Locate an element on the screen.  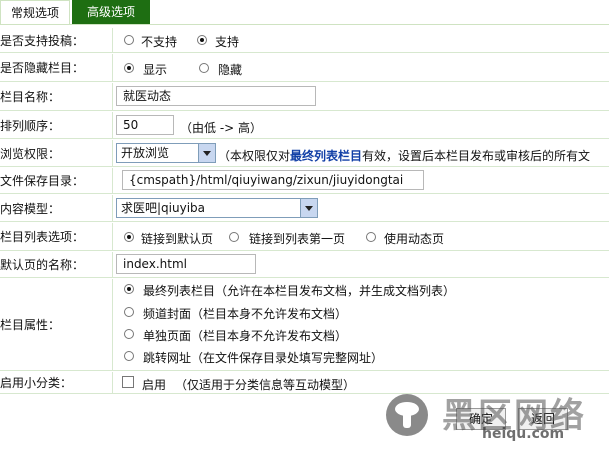
row-allow-submit: 是否支持投稿： 不支持 支持 is located at coordinates (304, 40).